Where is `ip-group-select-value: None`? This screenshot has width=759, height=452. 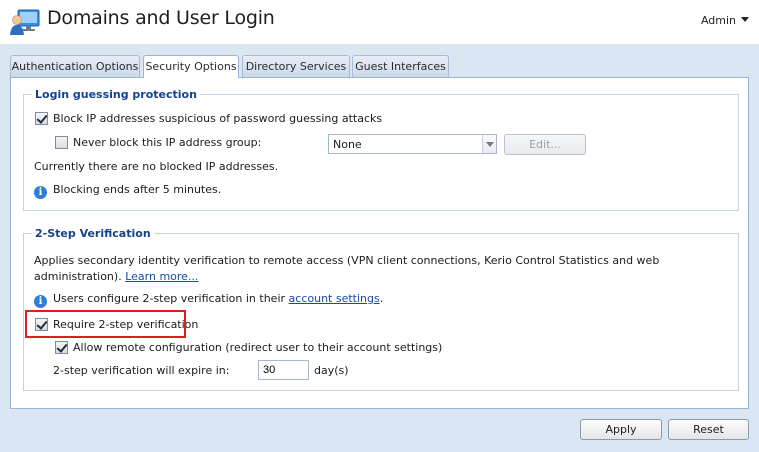
ip-group-select-value: None is located at coordinates (347, 144).